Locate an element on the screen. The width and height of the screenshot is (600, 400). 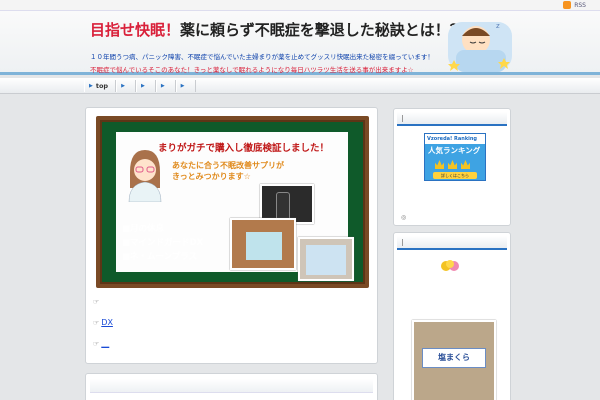
supplement-pack is located at coordinates (326, 260).